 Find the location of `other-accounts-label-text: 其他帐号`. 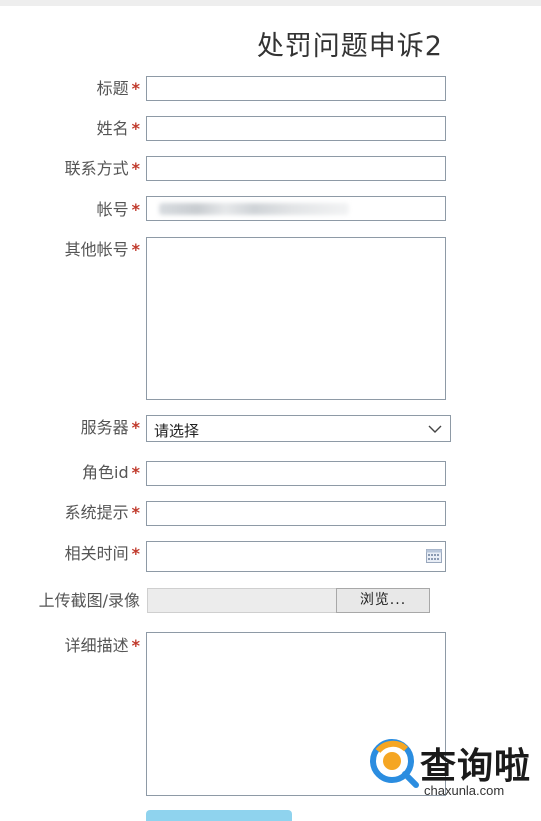

other-accounts-label-text: 其他帐号 is located at coordinates (96, 249).